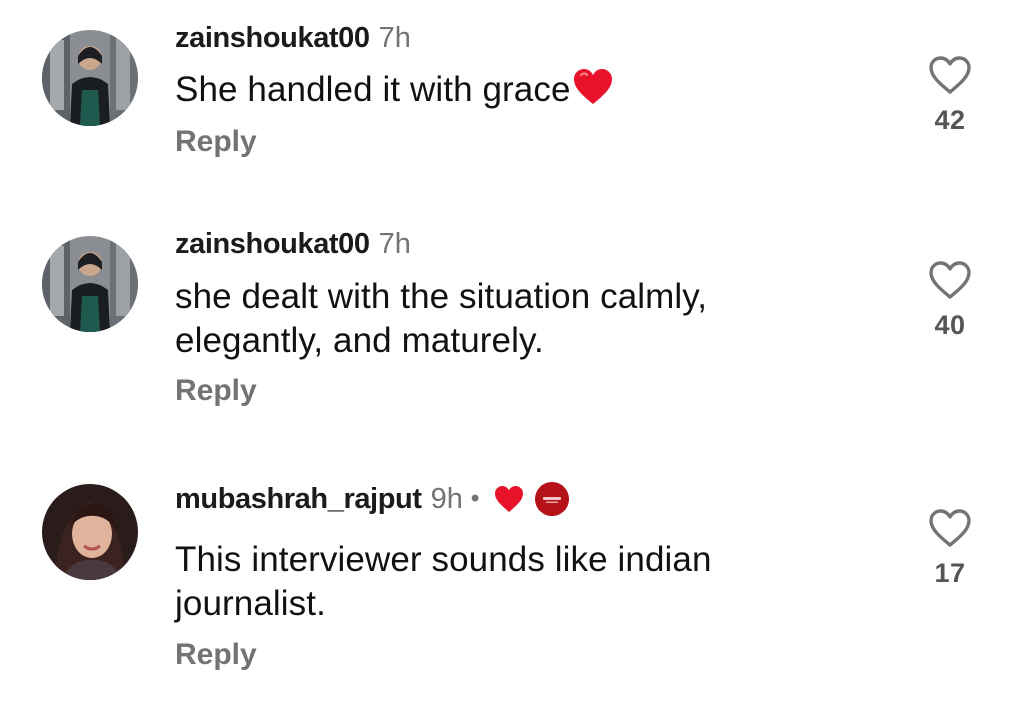 This screenshot has height=701, width=1024. Describe the element at coordinates (359, 340) in the screenshot. I see `comment-text-line: elegantly, and maturely.` at that location.